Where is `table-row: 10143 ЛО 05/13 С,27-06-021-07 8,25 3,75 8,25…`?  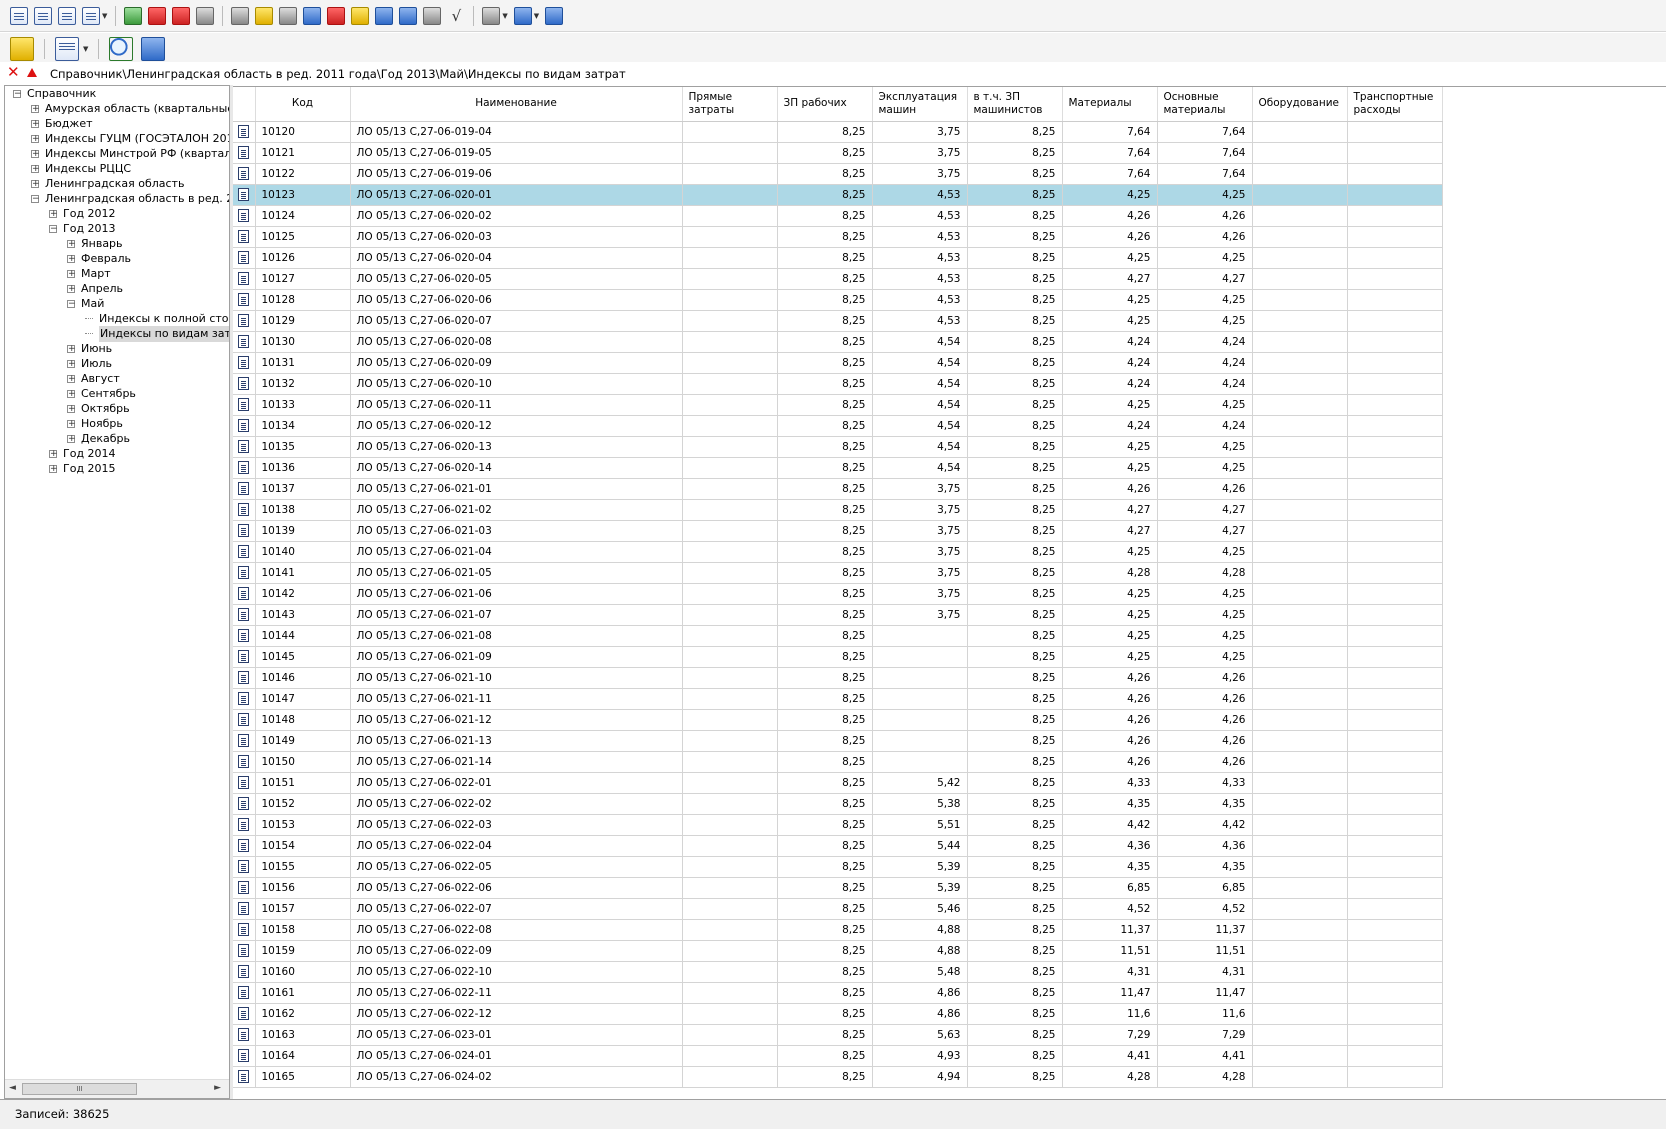
table-row: 10143 ЛО 05/13 С,27-06-021-07 8,25 3,75 8,25… is located at coordinates (838, 615).